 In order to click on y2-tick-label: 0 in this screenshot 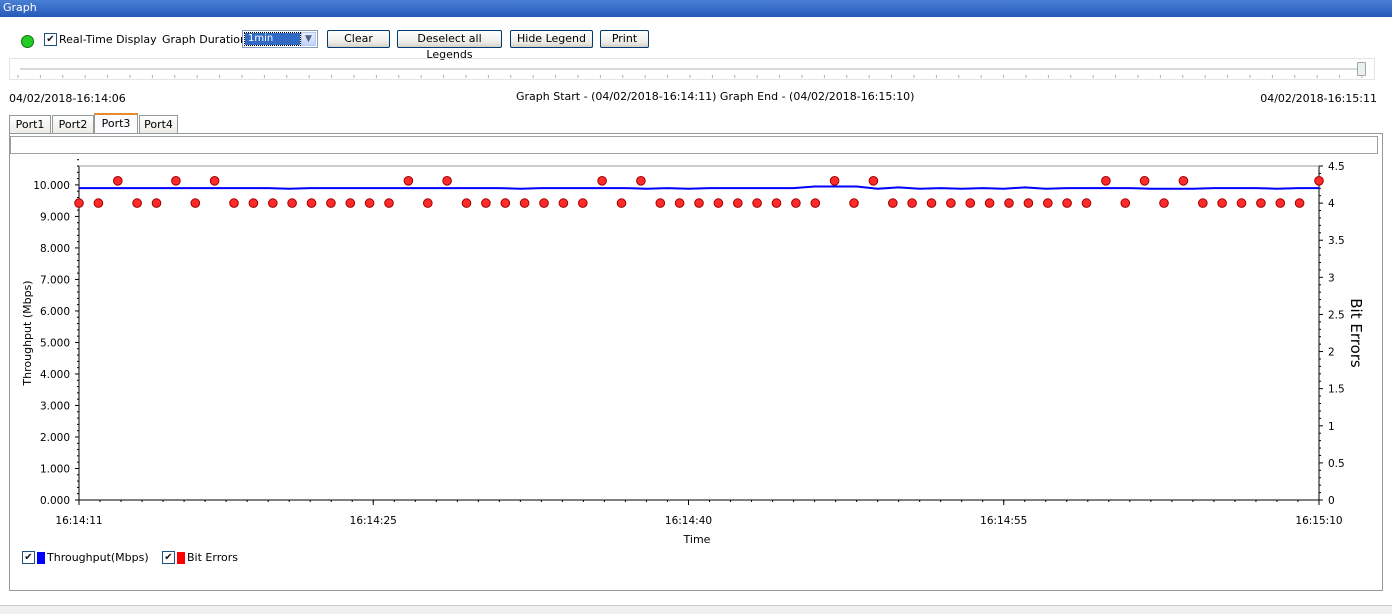, I will do `click(1331, 501)`.